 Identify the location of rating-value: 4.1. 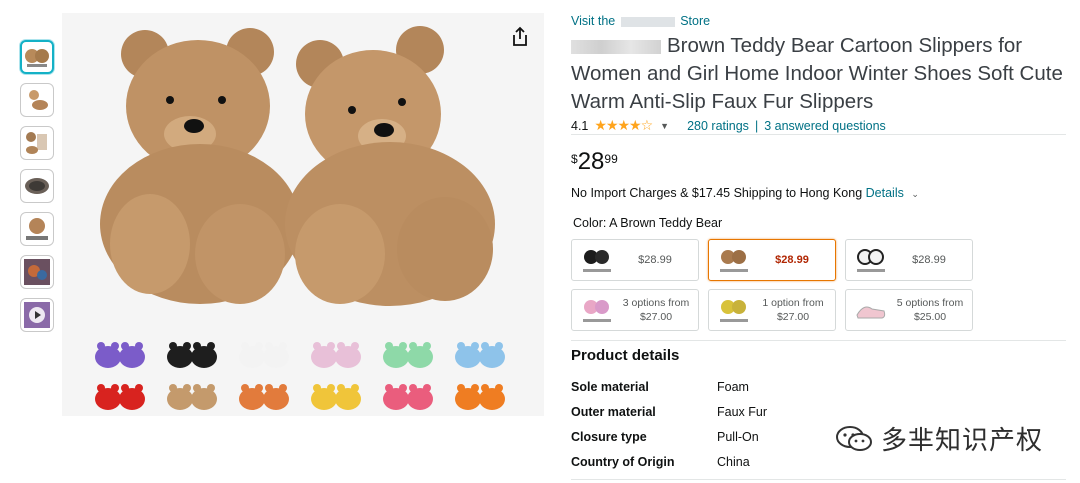
(580, 125).